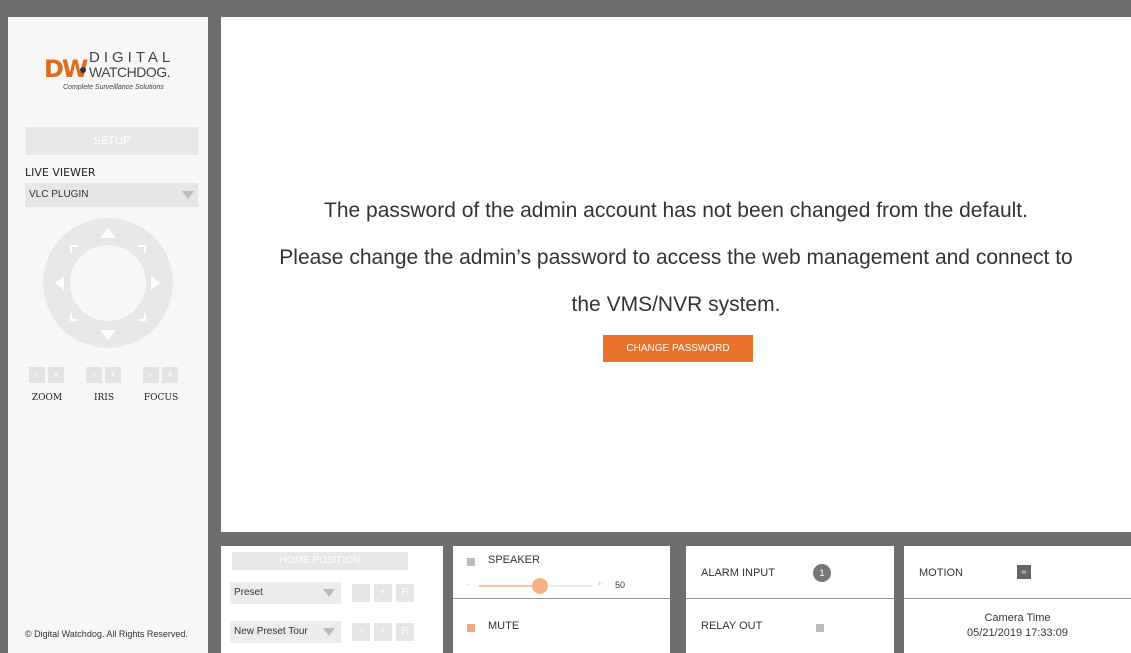 This screenshot has height=653, width=1131. I want to click on pan-down-left-icon, so click(74, 317).